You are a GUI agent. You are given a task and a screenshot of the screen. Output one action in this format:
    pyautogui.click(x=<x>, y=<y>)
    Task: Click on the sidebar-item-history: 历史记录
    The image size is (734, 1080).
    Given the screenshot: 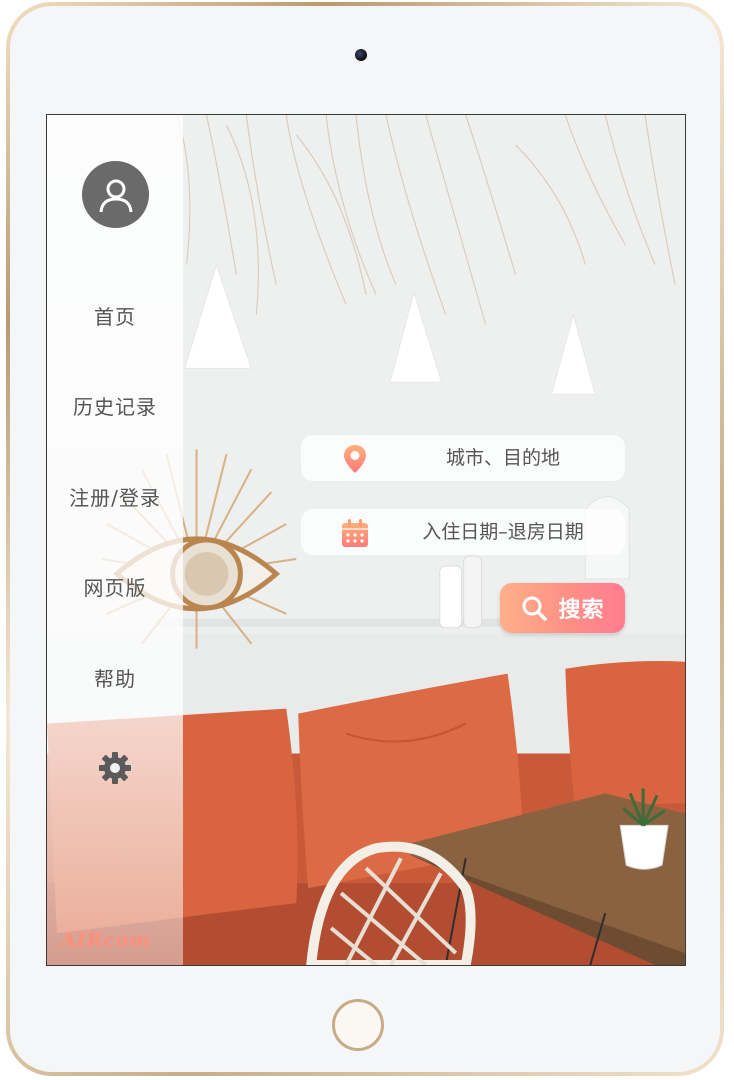 What is the action you would take?
    pyautogui.click(x=115, y=405)
    